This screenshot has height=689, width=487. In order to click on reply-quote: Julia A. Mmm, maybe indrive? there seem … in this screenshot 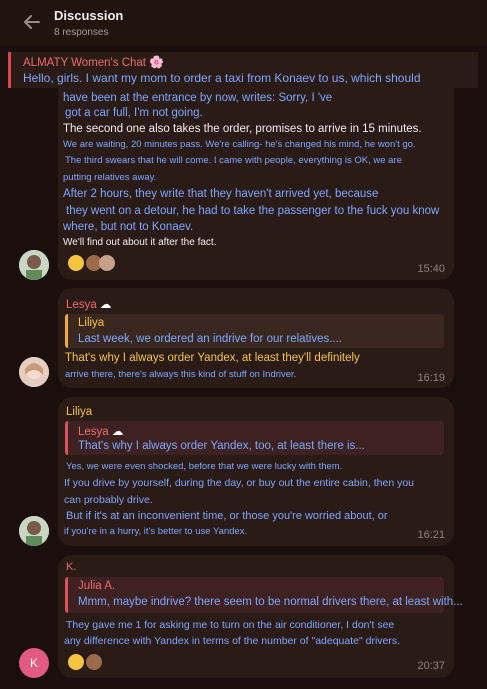, I will do `click(264, 595)`.